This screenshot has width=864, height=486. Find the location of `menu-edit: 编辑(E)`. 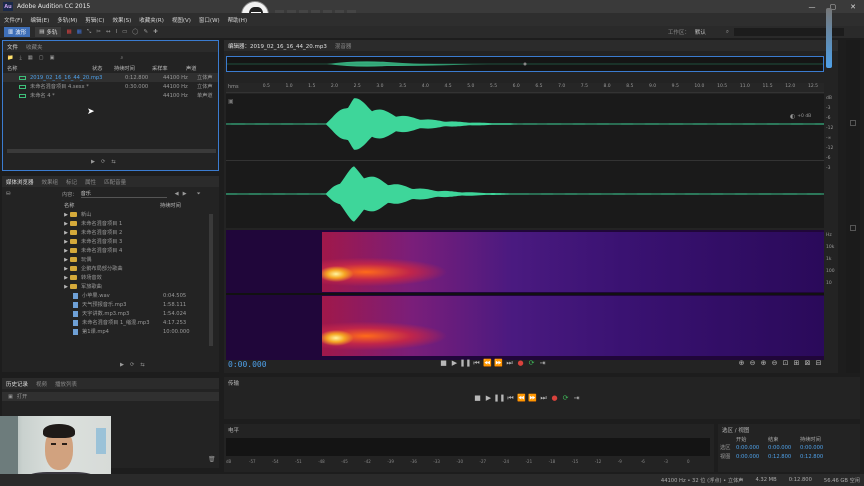

menu-edit: 编辑(E) is located at coordinates (39, 20).